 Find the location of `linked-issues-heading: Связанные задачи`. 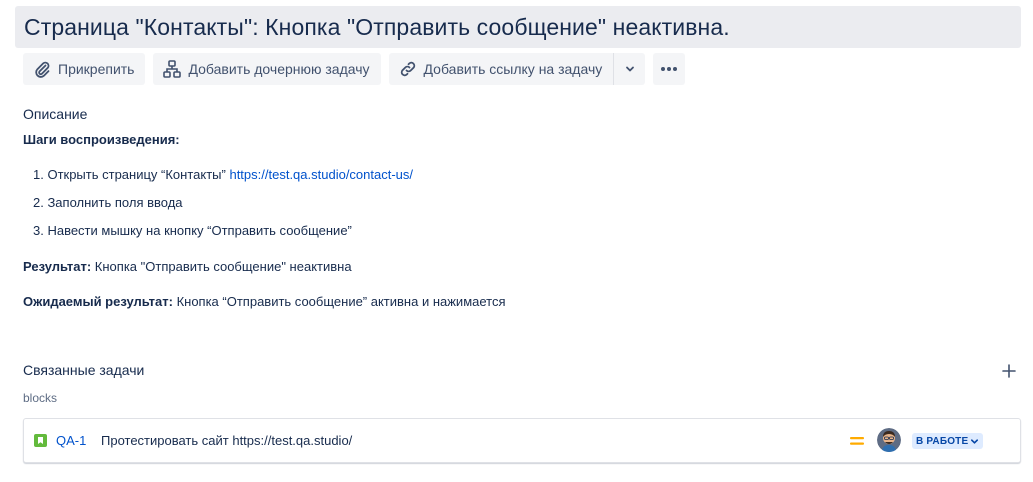

linked-issues-heading: Связанные задачи is located at coordinates (84, 370).